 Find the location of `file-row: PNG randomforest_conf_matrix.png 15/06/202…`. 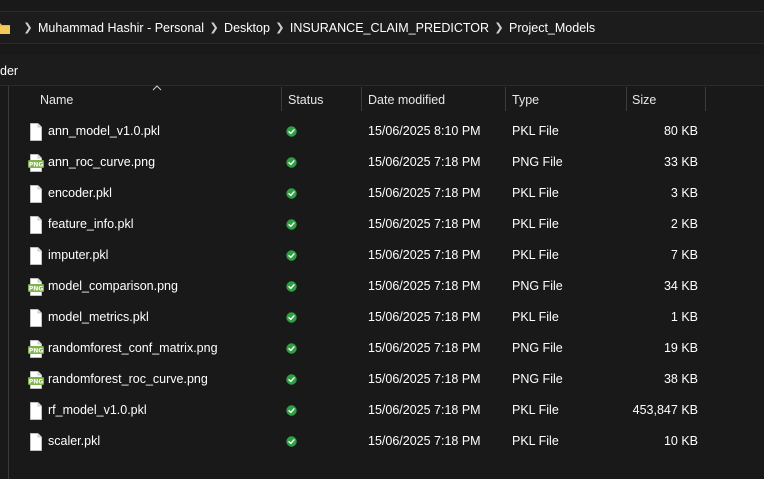

file-row: PNG randomforest_conf_matrix.png 15/06/202… is located at coordinates (382, 348).